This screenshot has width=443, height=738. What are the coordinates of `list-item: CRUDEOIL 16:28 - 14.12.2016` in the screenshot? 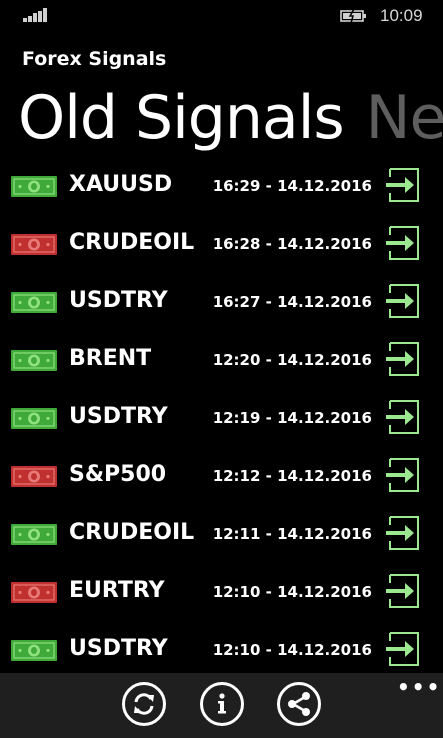 It's located at (221, 244).